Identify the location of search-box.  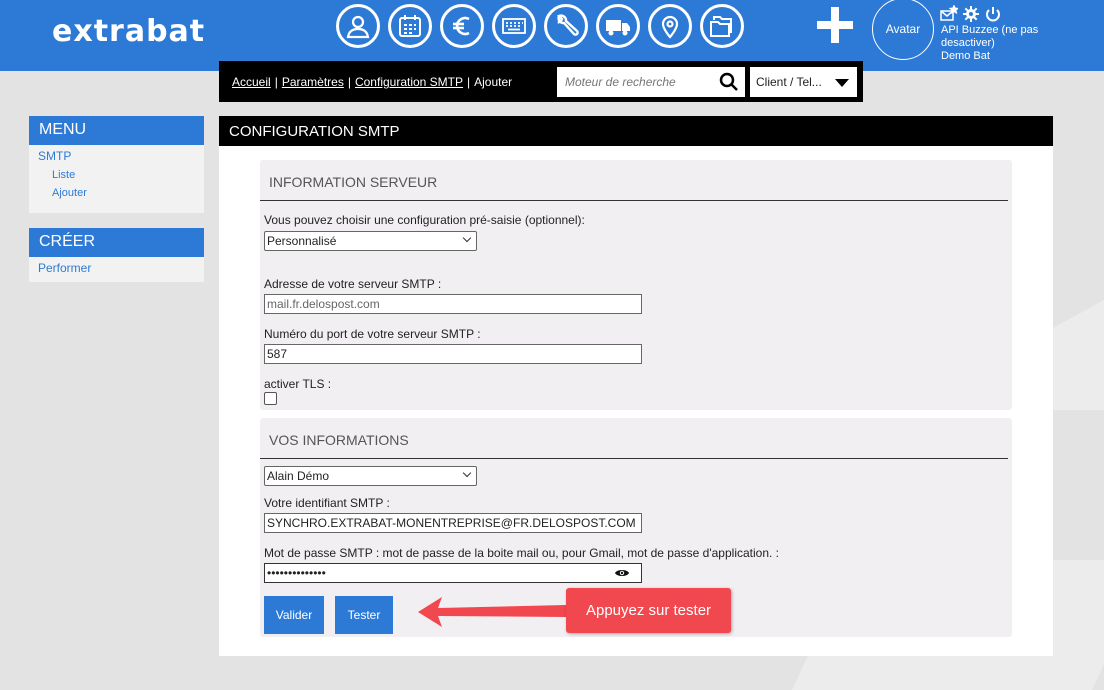
(651, 82).